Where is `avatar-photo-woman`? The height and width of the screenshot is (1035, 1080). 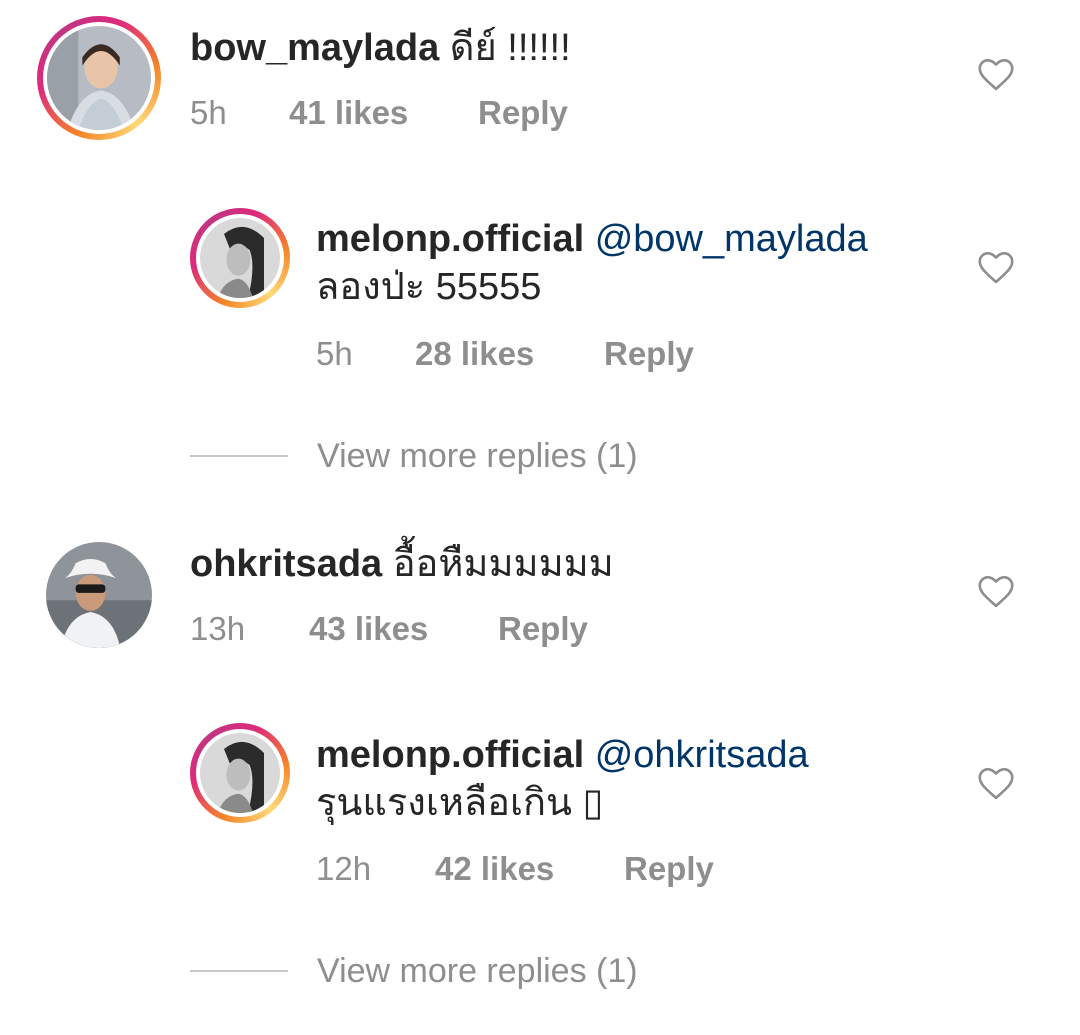
avatar-photo-woman is located at coordinates (99, 78).